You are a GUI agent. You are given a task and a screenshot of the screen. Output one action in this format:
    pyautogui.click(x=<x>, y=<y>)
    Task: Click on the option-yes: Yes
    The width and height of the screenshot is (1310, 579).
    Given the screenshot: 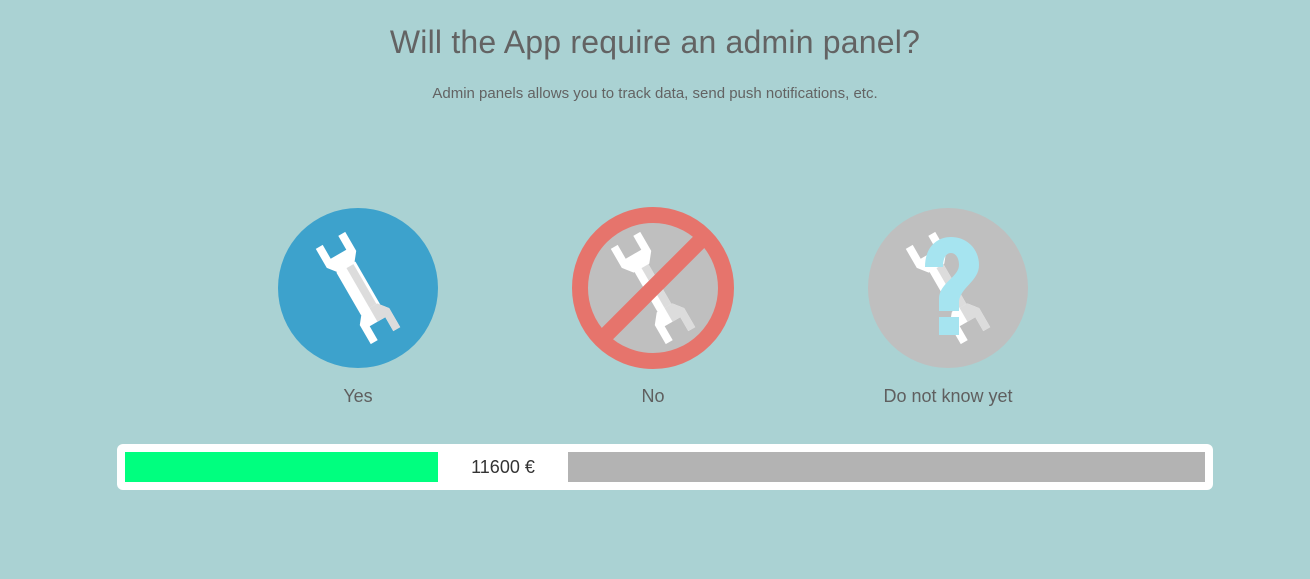 What is the action you would take?
    pyautogui.click(x=358, y=307)
    